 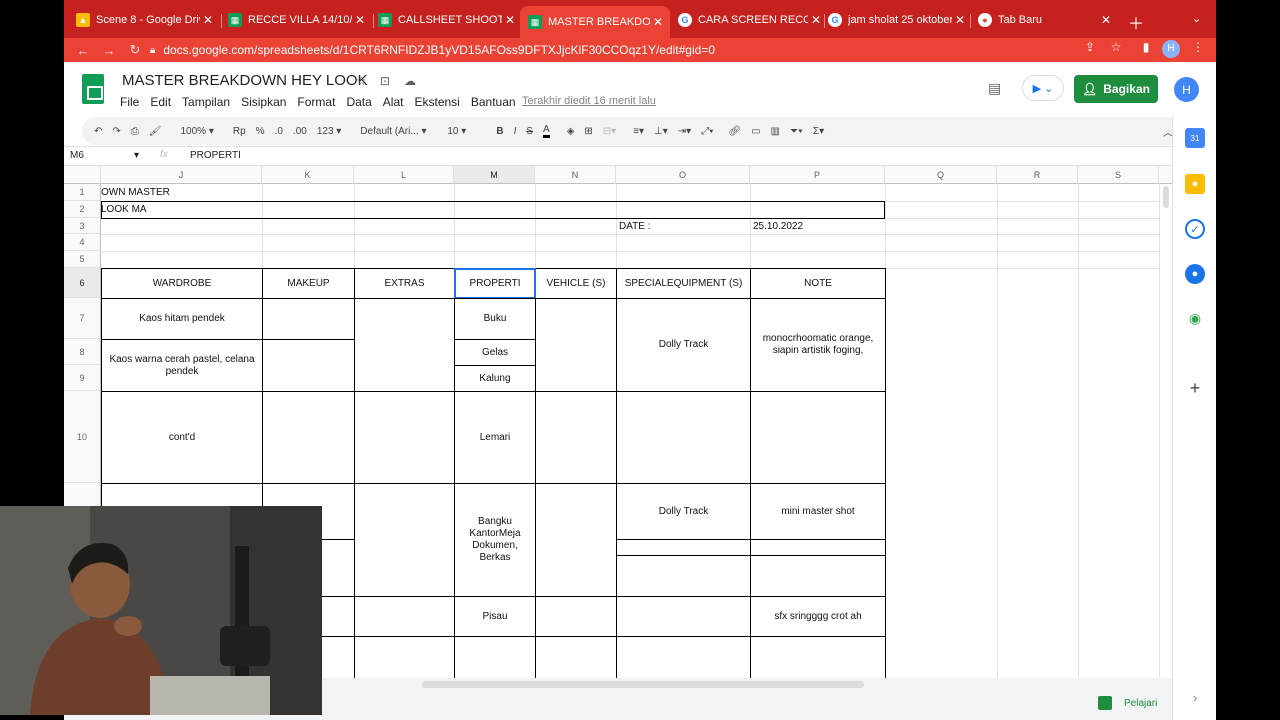 What do you see at coordinates (495, 616) in the screenshot?
I see `cell-m14: Pisau` at bounding box center [495, 616].